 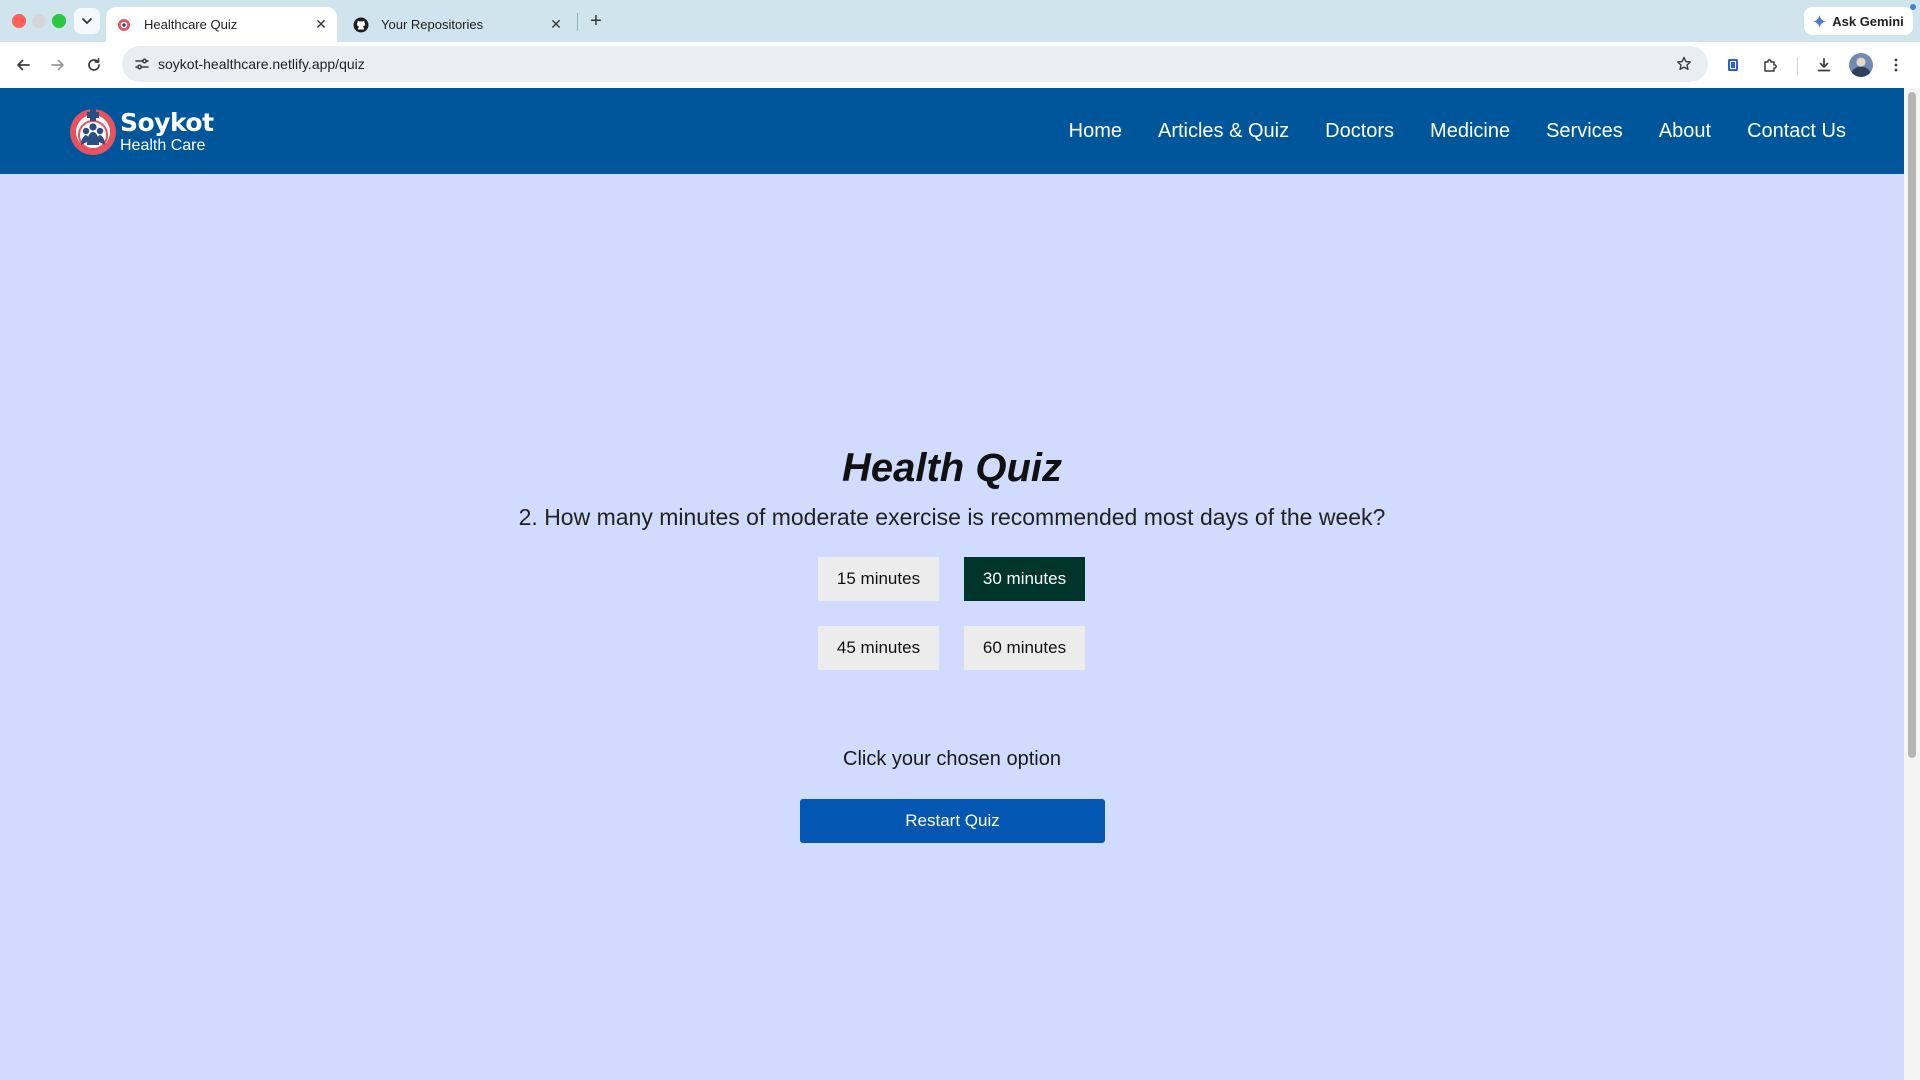 I want to click on nav-link-about: About, so click(x=1685, y=131).